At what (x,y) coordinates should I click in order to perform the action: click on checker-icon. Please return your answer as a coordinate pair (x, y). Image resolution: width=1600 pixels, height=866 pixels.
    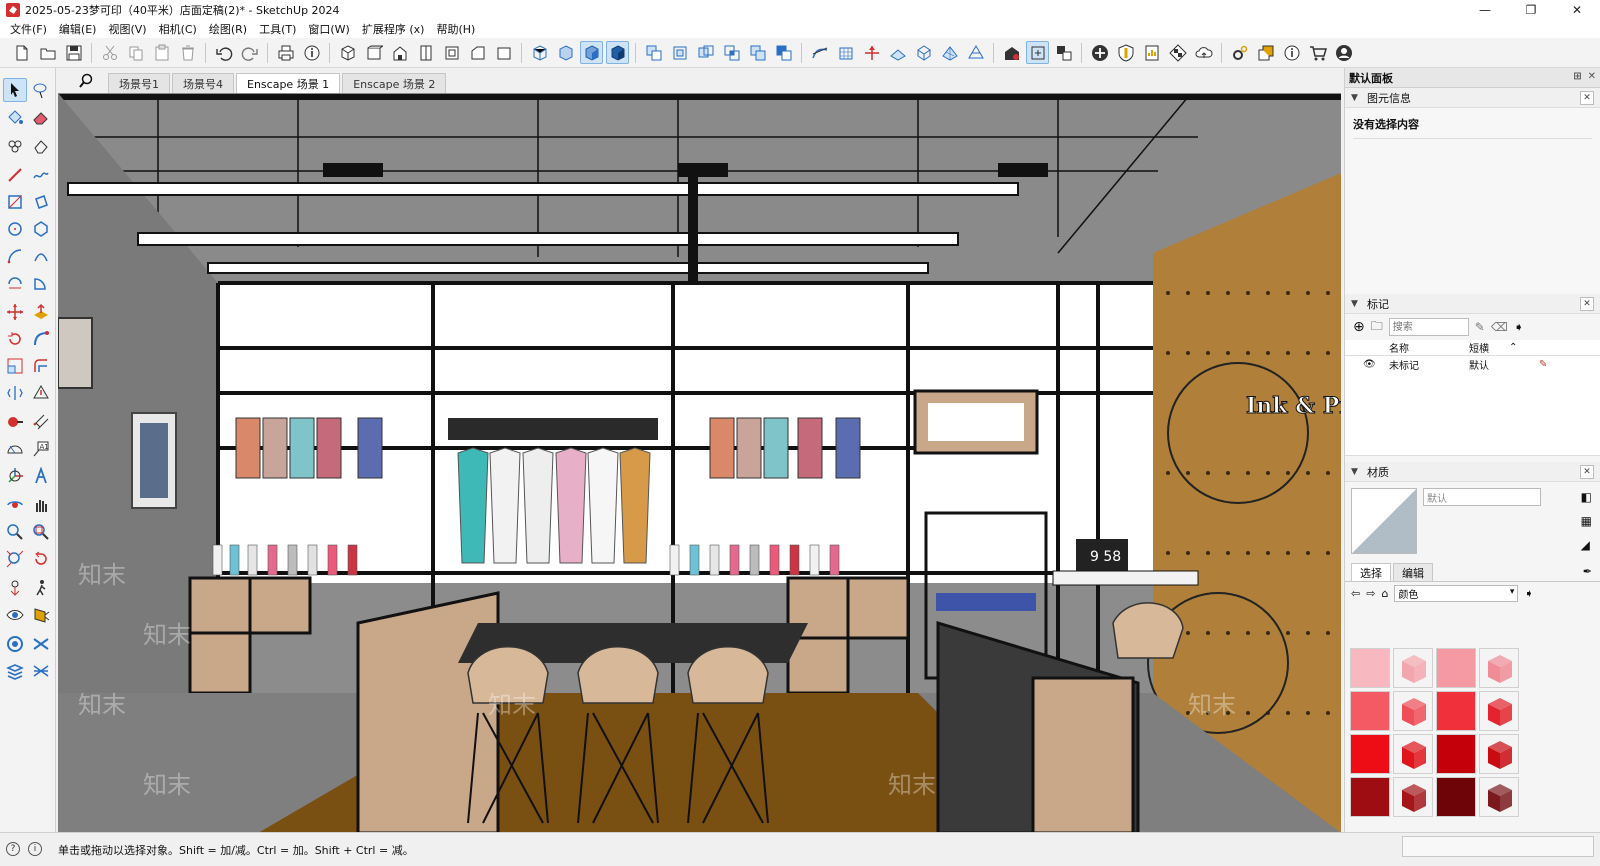
    Looking at the image, I should click on (1177, 52).